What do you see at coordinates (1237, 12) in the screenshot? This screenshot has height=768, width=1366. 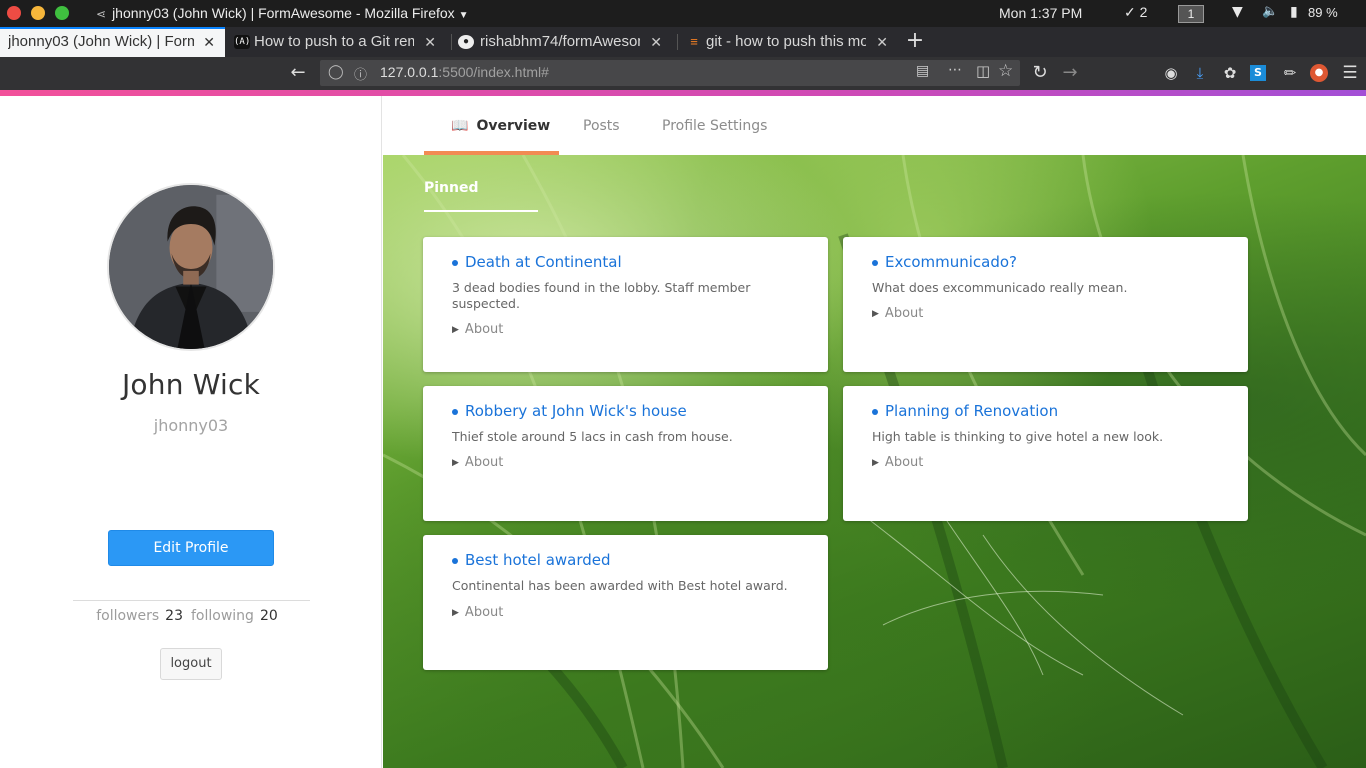 I see `wifi-icon: ▼` at bounding box center [1237, 12].